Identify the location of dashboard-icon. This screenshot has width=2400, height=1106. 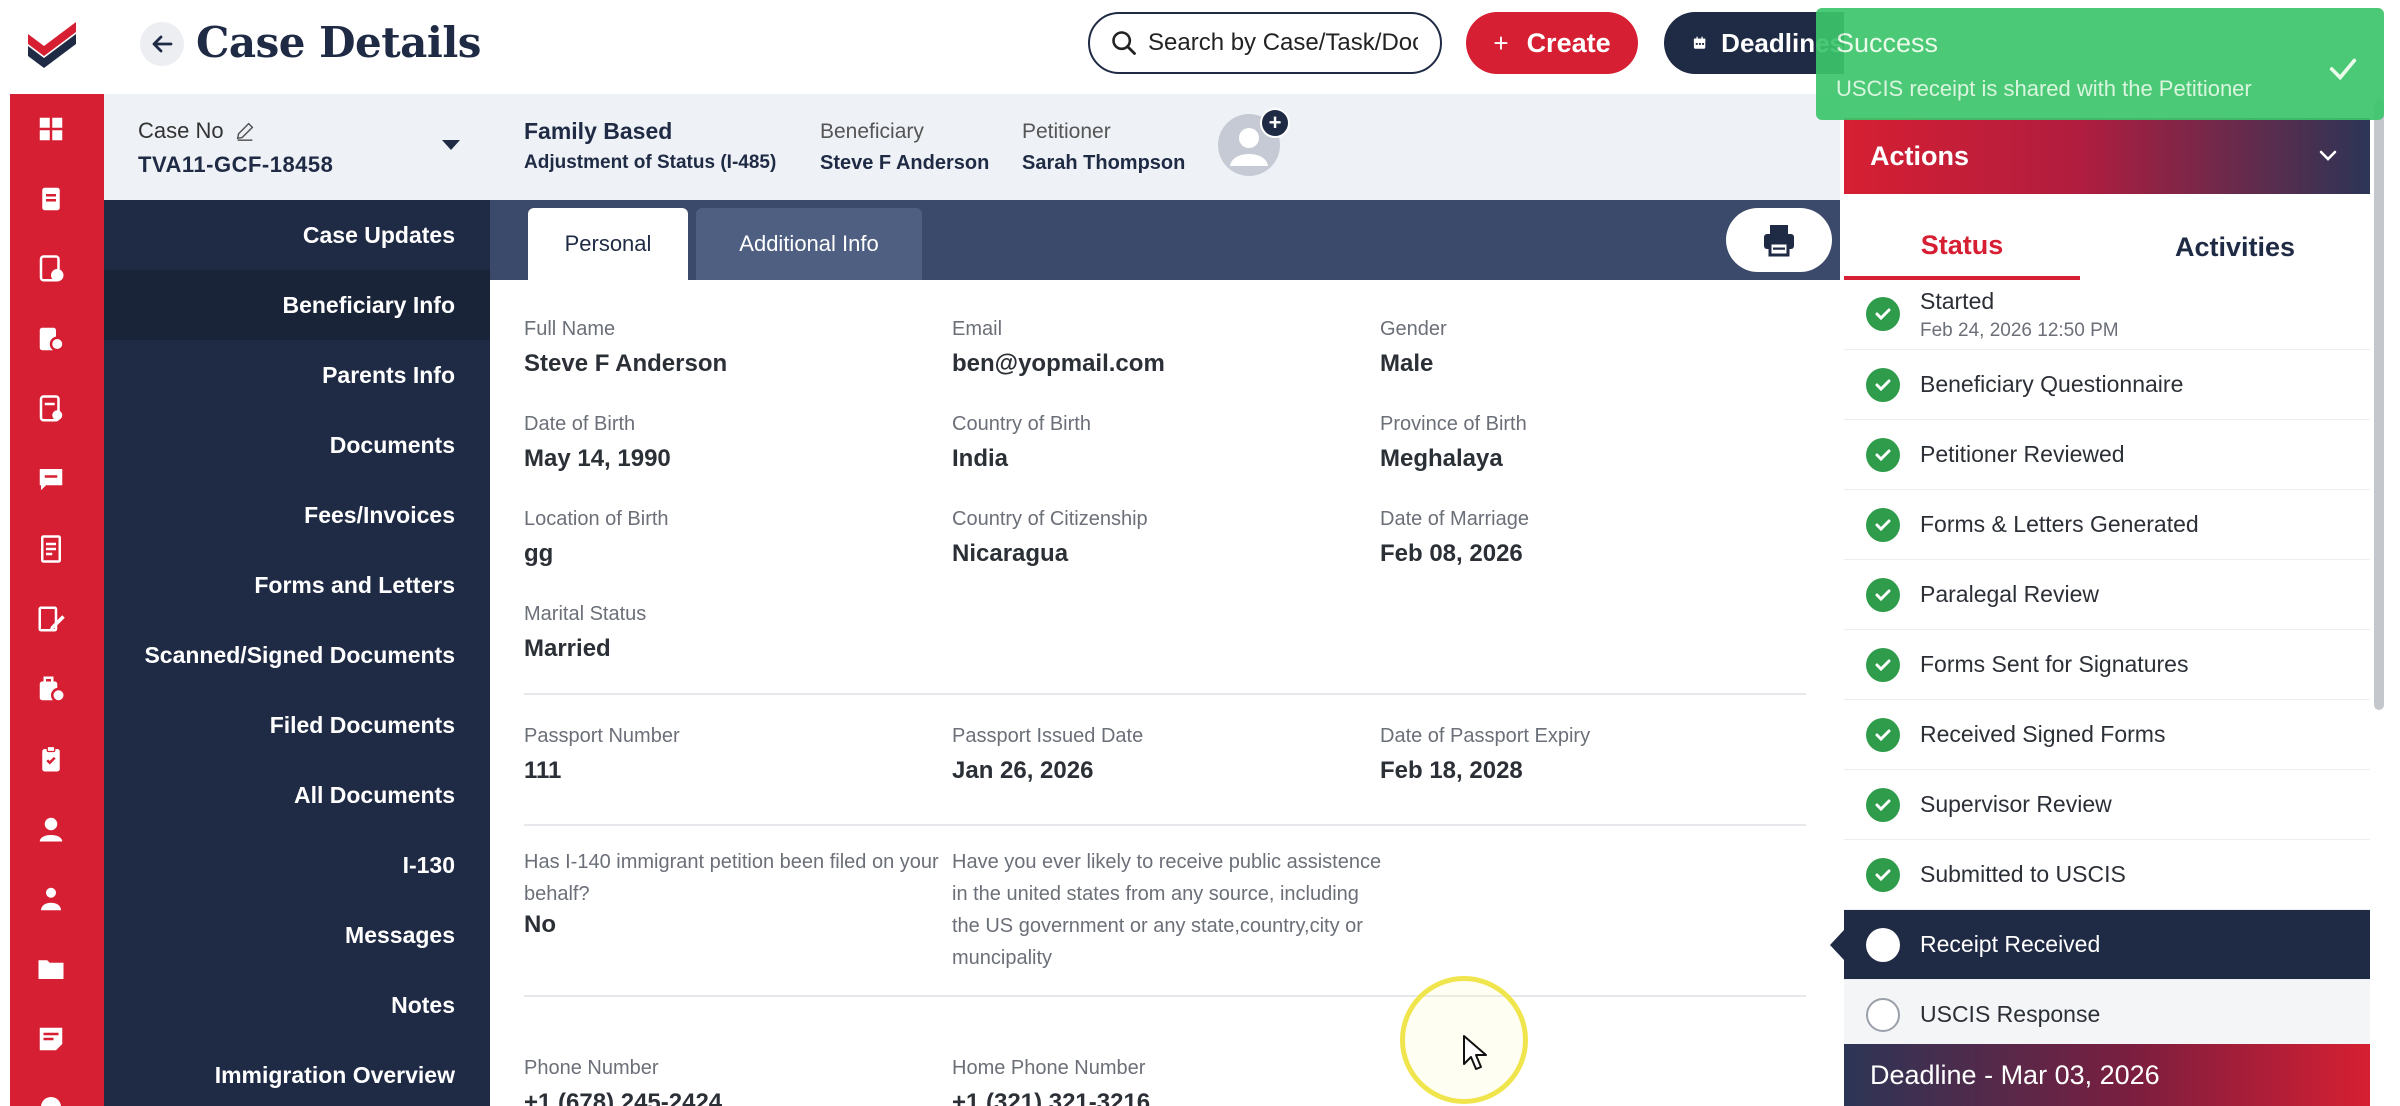
(51, 129).